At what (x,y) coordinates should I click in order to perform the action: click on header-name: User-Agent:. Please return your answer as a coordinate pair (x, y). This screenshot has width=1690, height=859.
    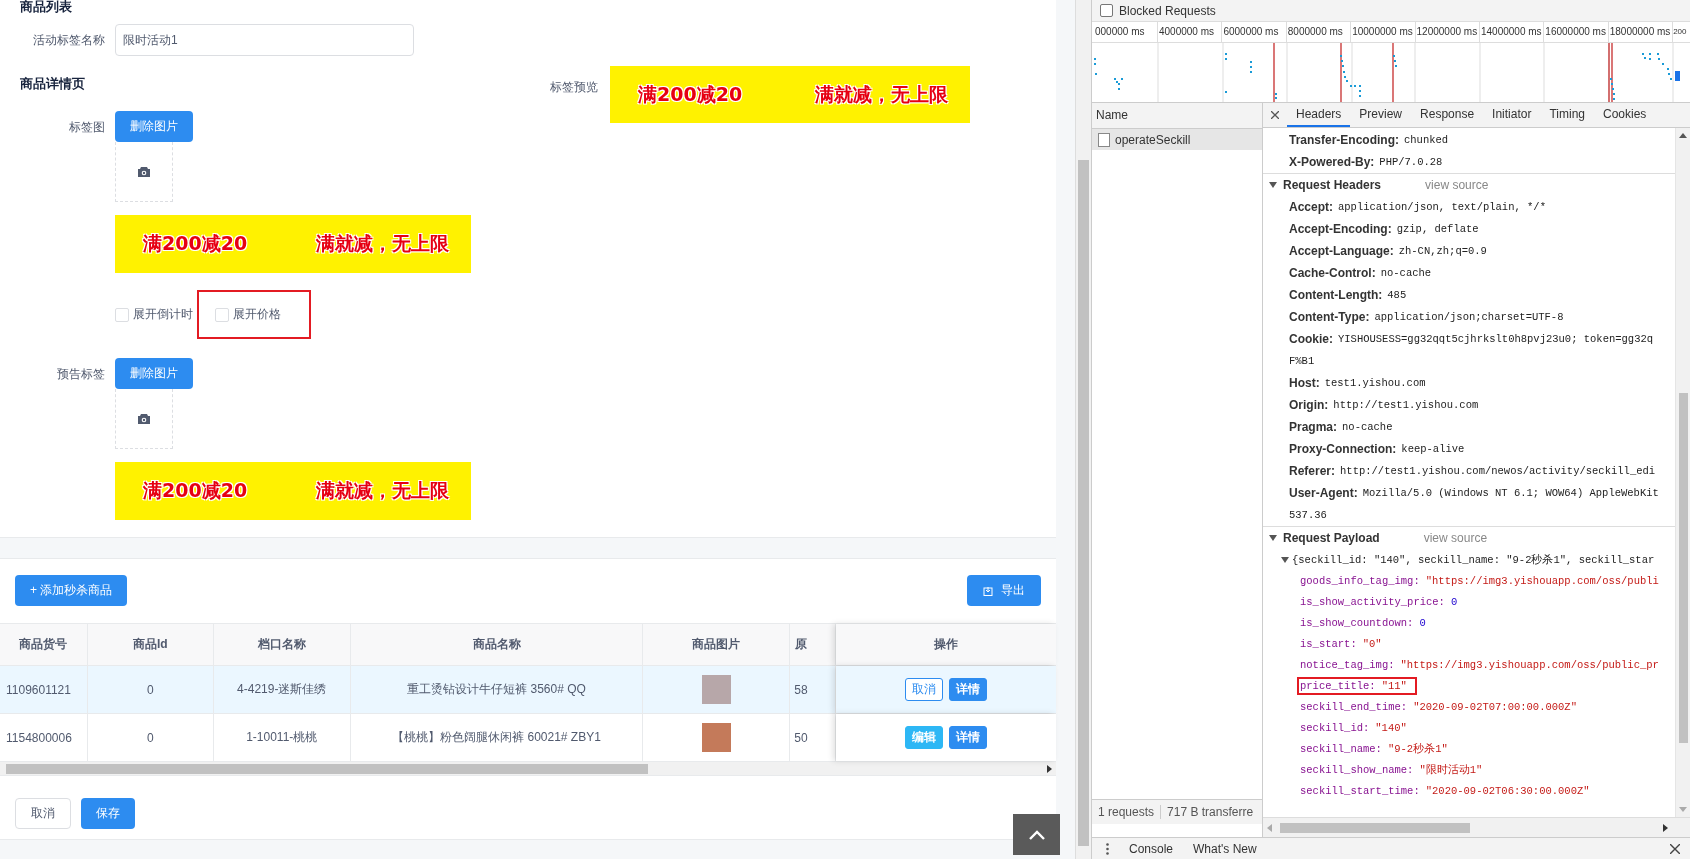
    Looking at the image, I should click on (1323, 493).